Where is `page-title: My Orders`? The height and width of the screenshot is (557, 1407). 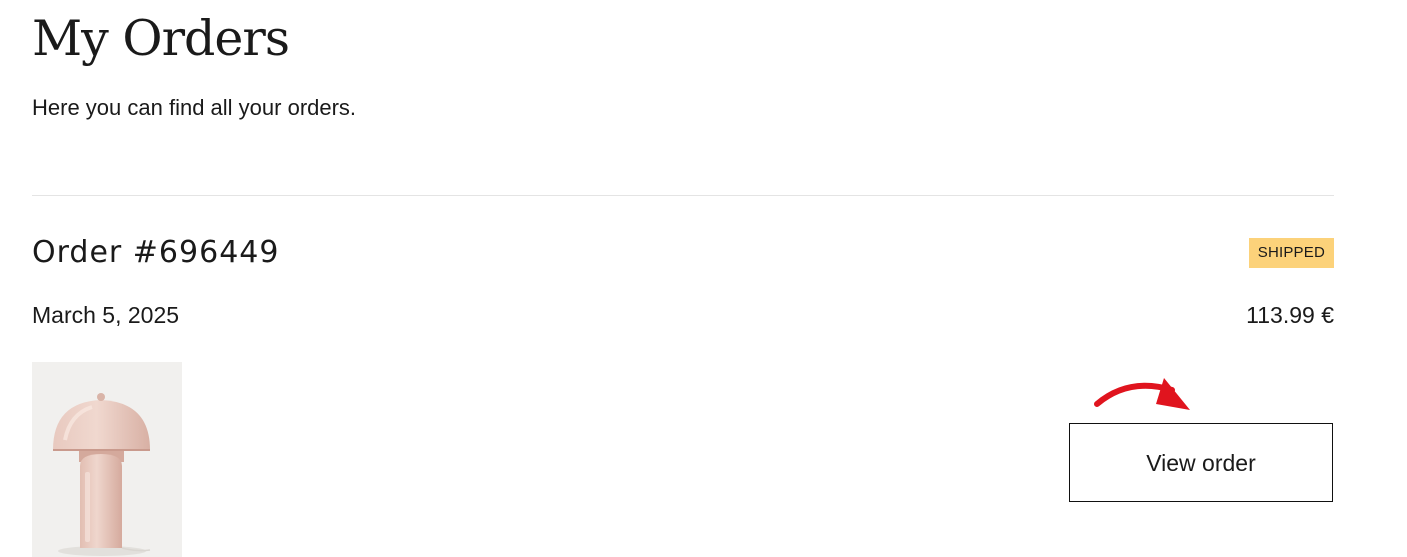
page-title: My Orders is located at coordinates (161, 38).